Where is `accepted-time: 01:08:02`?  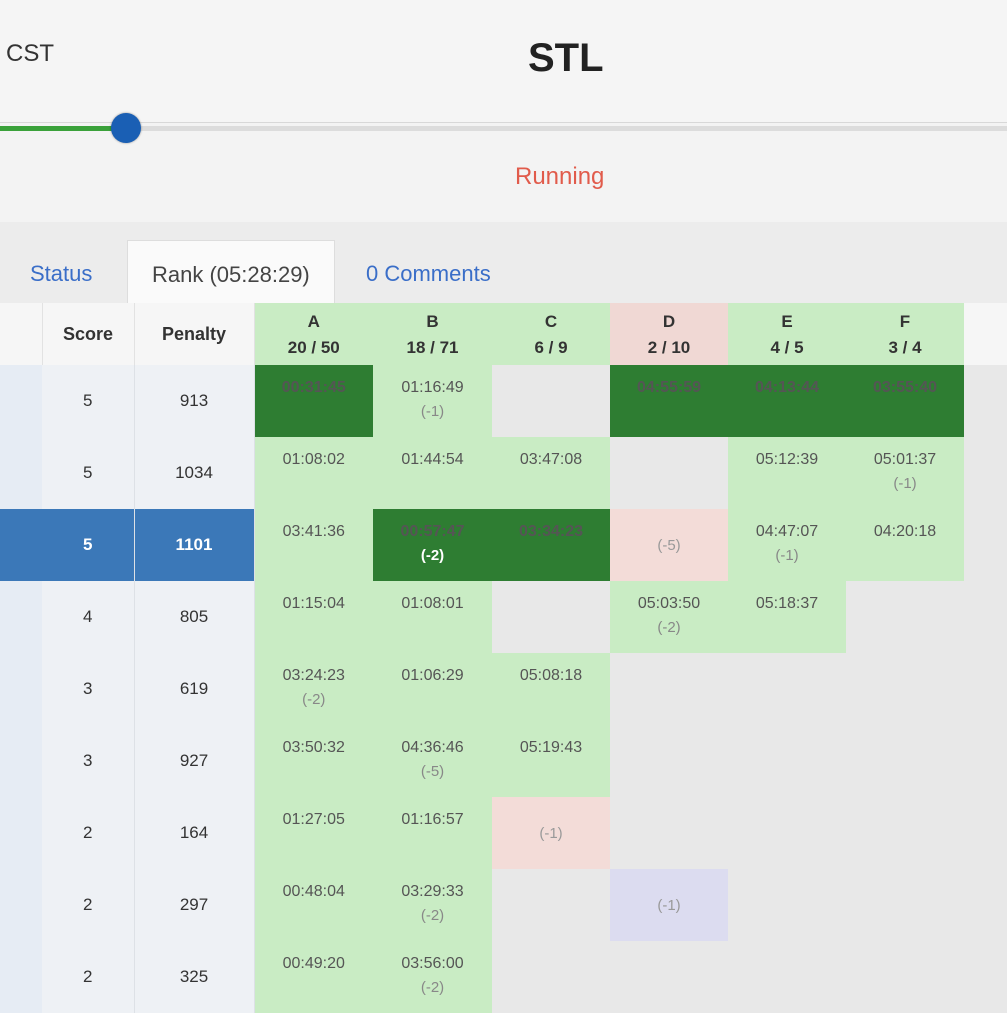 accepted-time: 01:08:02 is located at coordinates (313, 459).